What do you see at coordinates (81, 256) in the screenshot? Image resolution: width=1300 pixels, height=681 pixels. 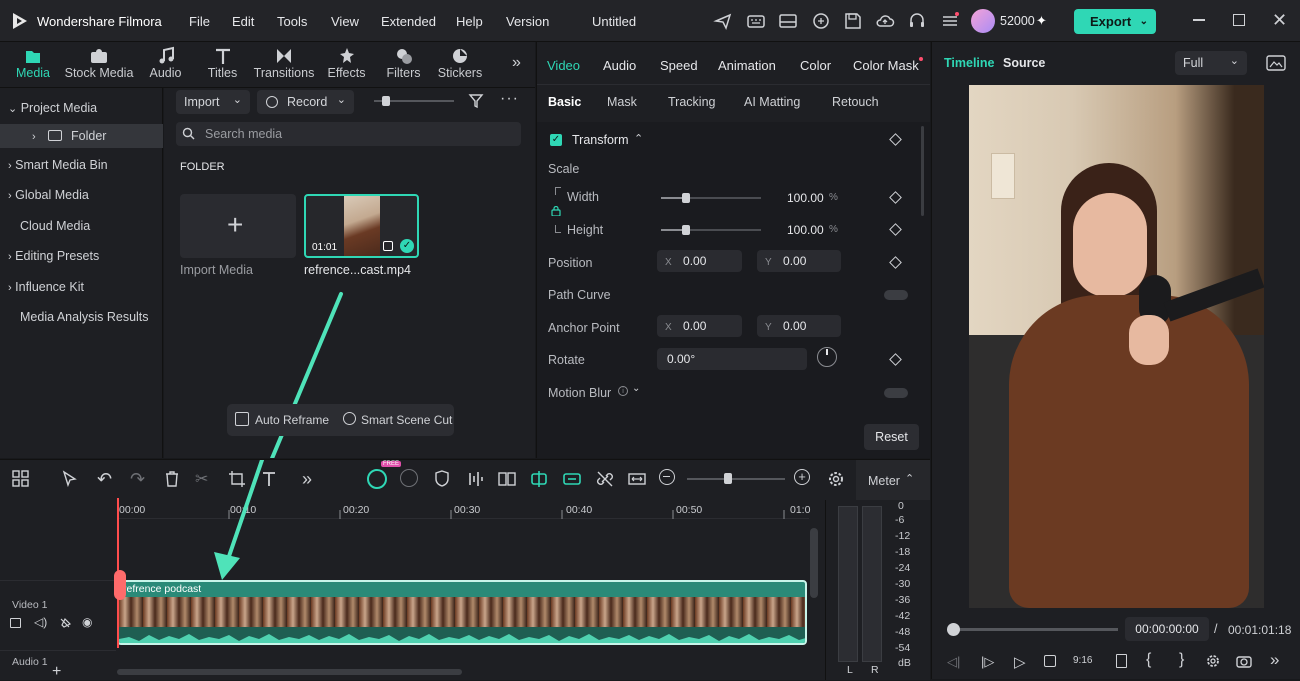 I see `sidebar-item-editing-presets: › Editing Presets` at bounding box center [81, 256].